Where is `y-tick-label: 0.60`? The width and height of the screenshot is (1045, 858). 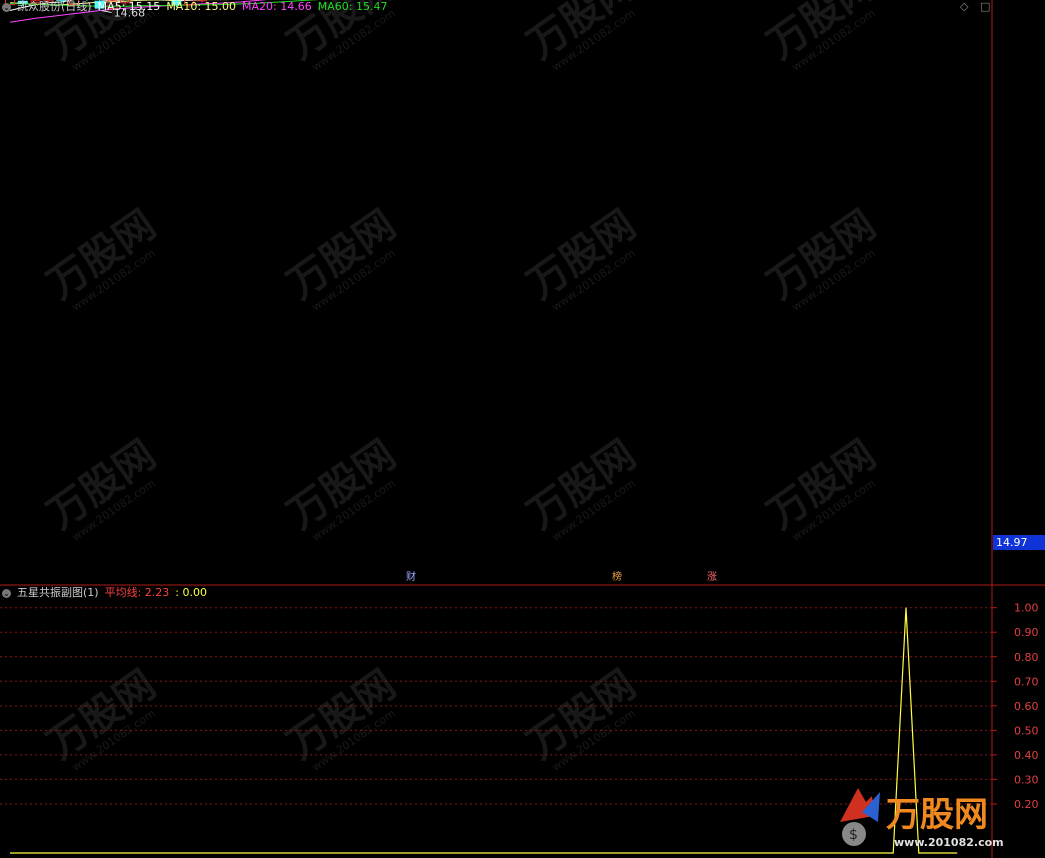 y-tick-label: 0.60 is located at coordinates (1026, 706).